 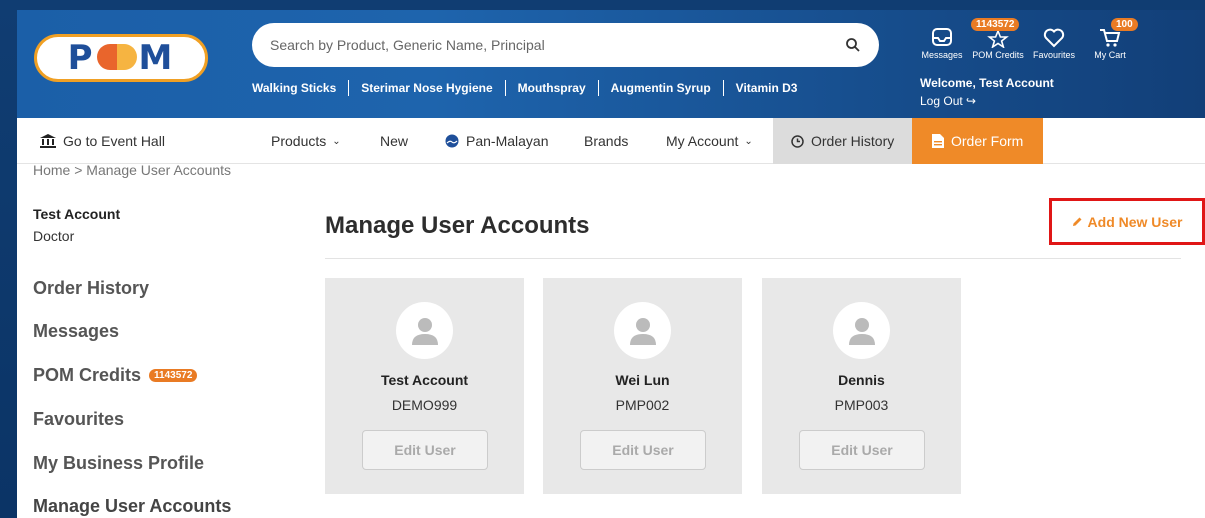 I want to click on pom-credits-label: POM Credits, so click(x=998, y=55).